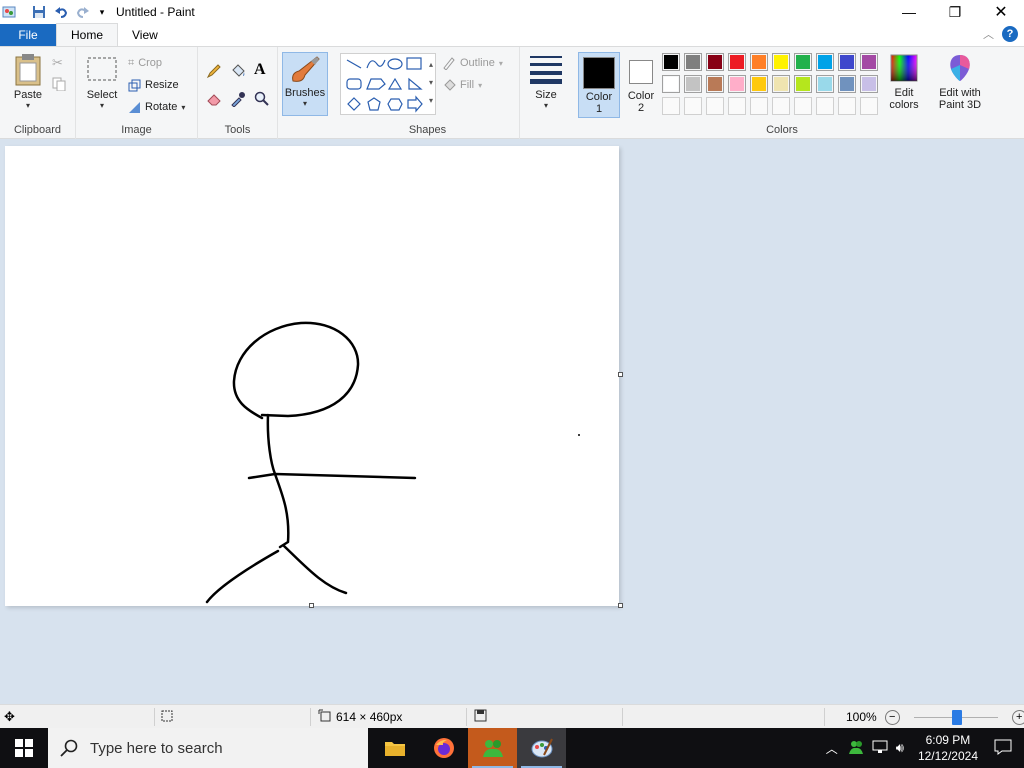 Image resolution: width=1024 pixels, height=768 pixels. What do you see at coordinates (262, 100) in the screenshot?
I see `magnifier-icon` at bounding box center [262, 100].